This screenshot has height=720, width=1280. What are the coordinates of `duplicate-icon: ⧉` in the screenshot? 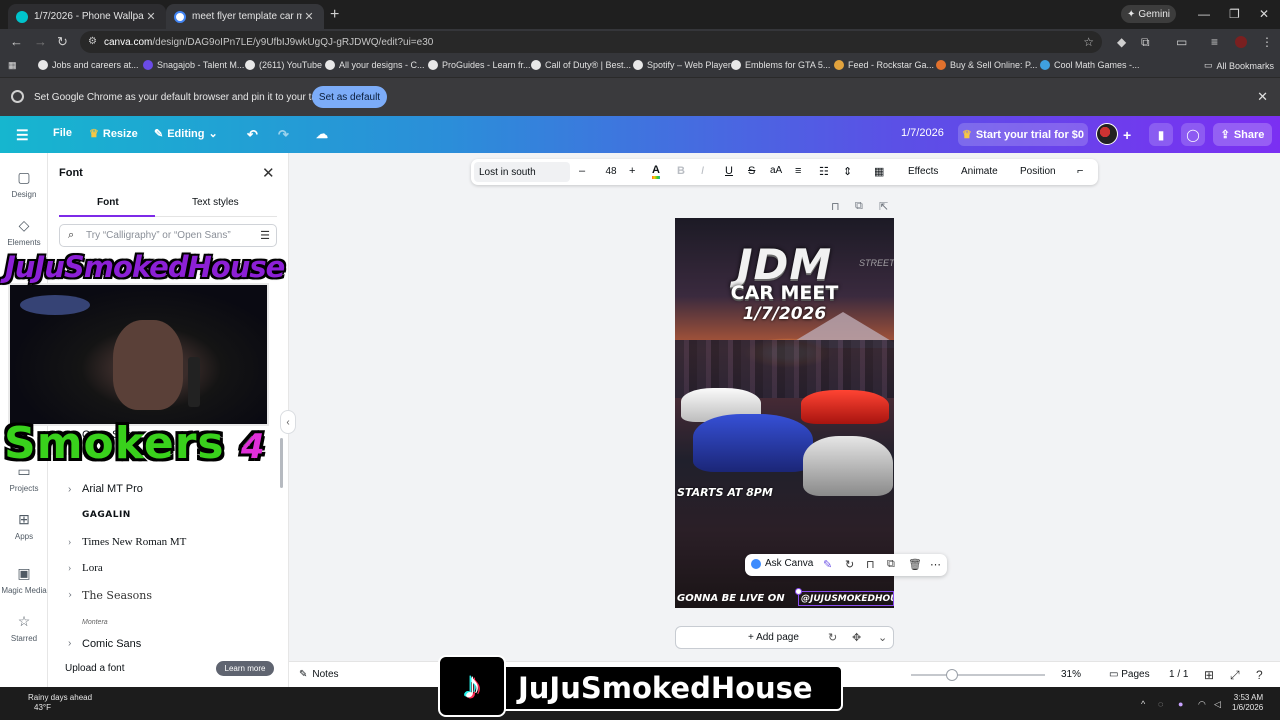 It's located at (891, 564).